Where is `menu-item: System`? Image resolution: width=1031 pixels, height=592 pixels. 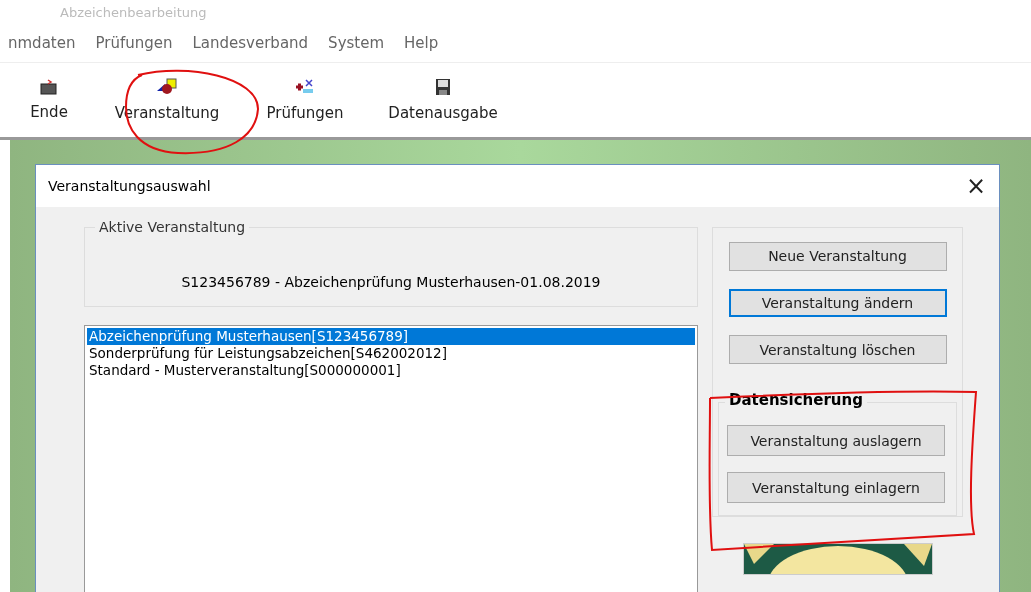 menu-item: System is located at coordinates (356, 43).